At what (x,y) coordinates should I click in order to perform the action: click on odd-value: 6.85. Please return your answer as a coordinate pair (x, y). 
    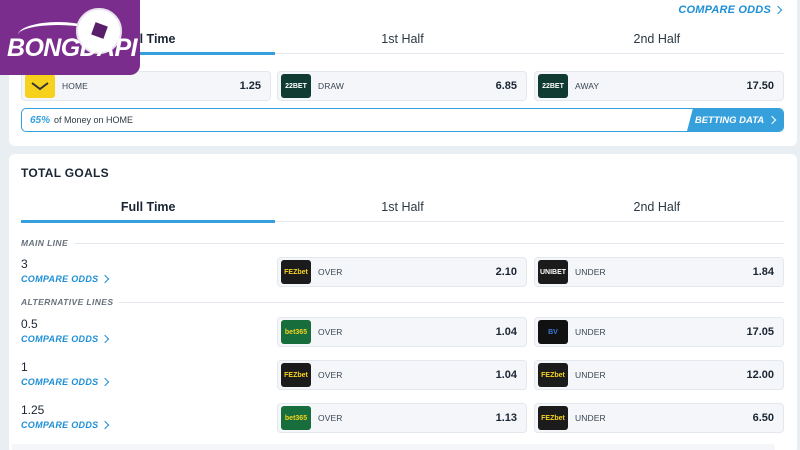
    Looking at the image, I should click on (506, 86).